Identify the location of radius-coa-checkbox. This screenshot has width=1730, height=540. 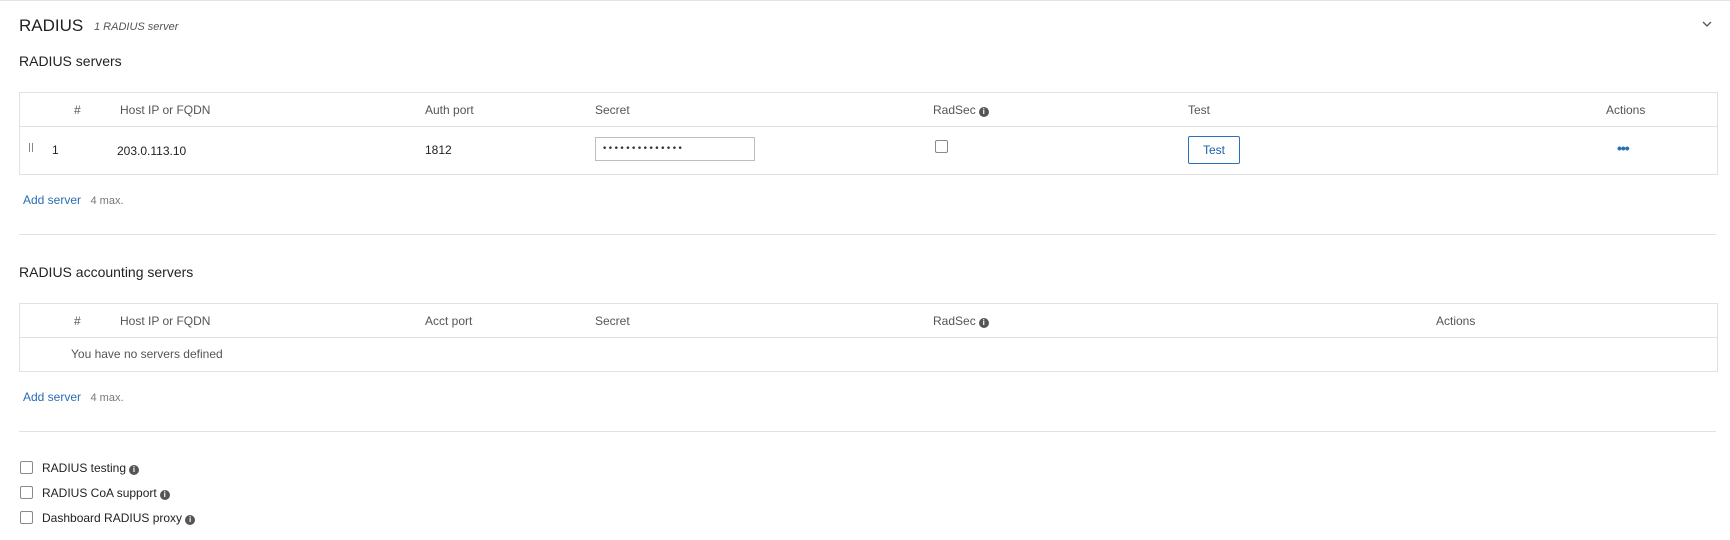
(26, 492).